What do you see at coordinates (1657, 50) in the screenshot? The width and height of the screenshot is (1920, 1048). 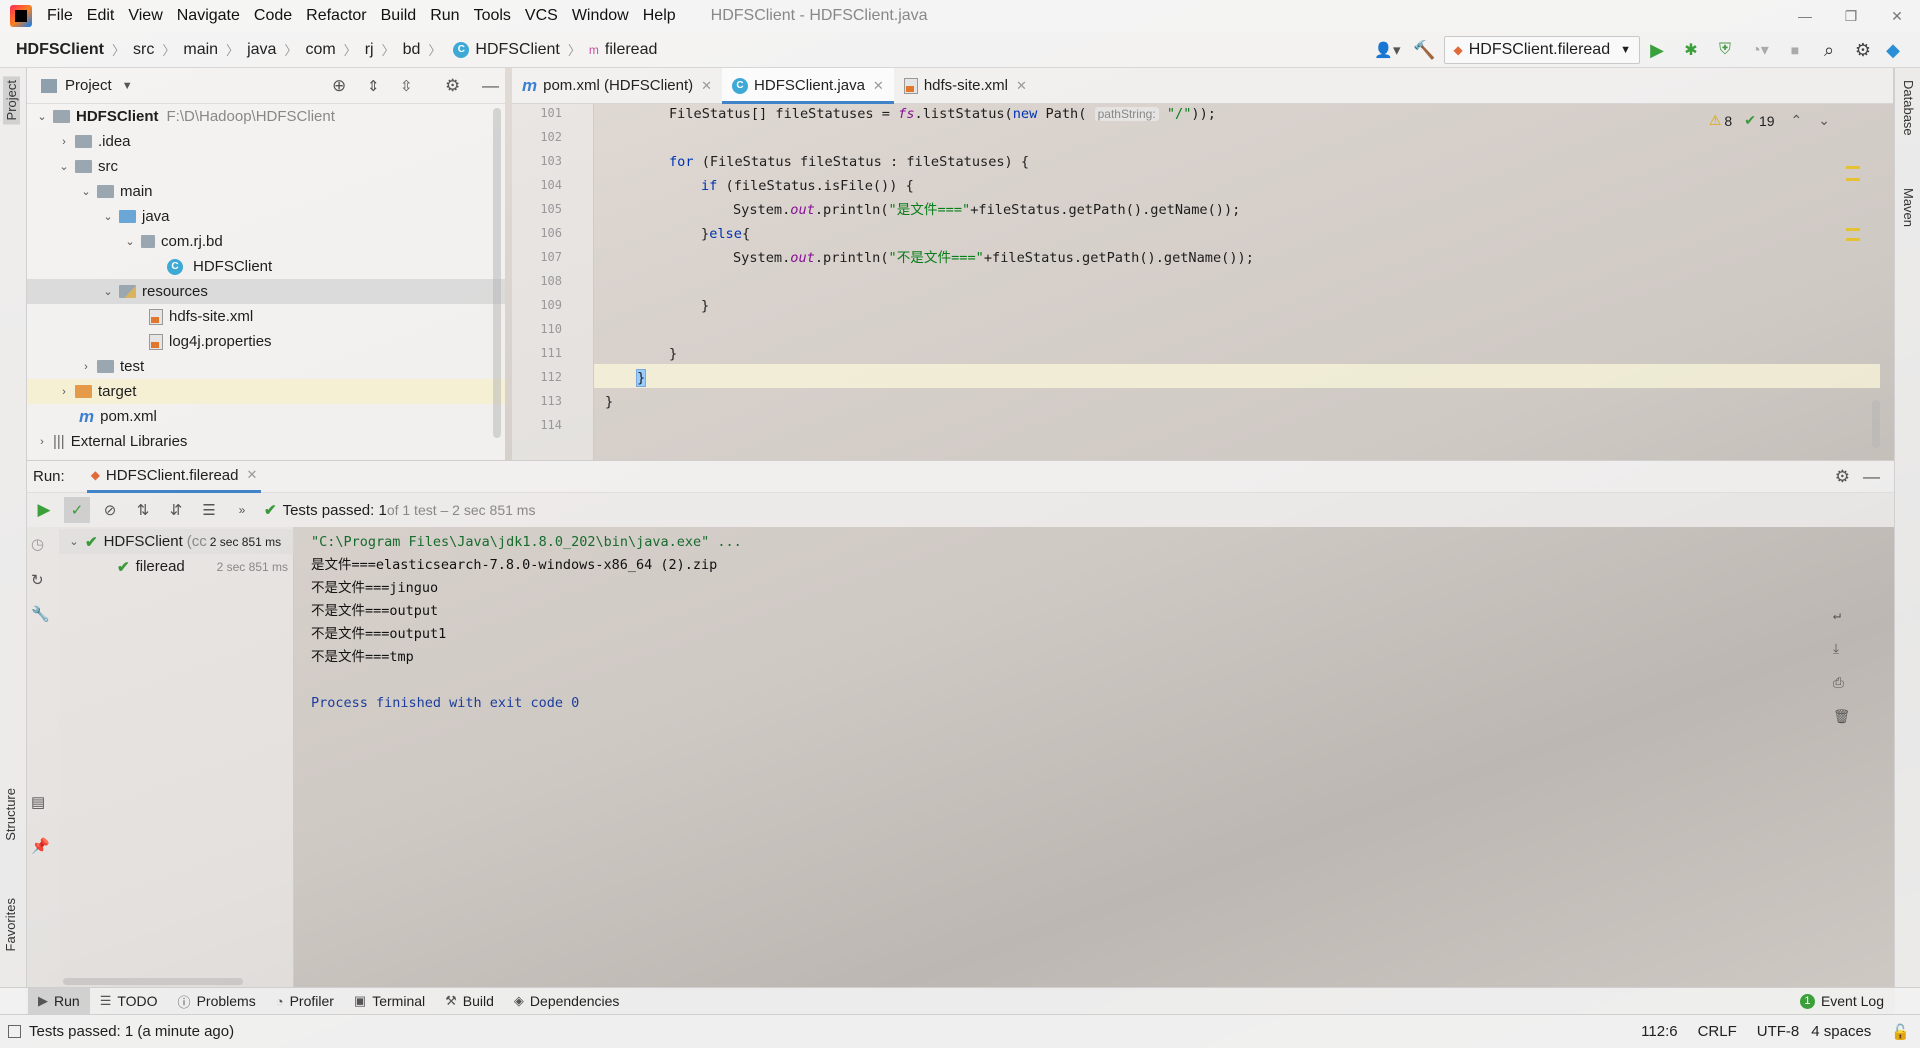 I see `run-icon: ▶` at bounding box center [1657, 50].